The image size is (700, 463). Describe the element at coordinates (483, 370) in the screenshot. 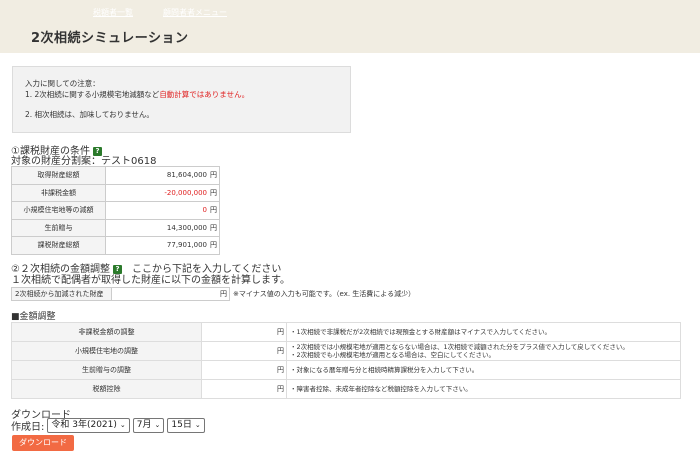

I see `adjust-note: ・対象になる暦年贈与分と相続時精算課税分を入力して下さい。` at that location.